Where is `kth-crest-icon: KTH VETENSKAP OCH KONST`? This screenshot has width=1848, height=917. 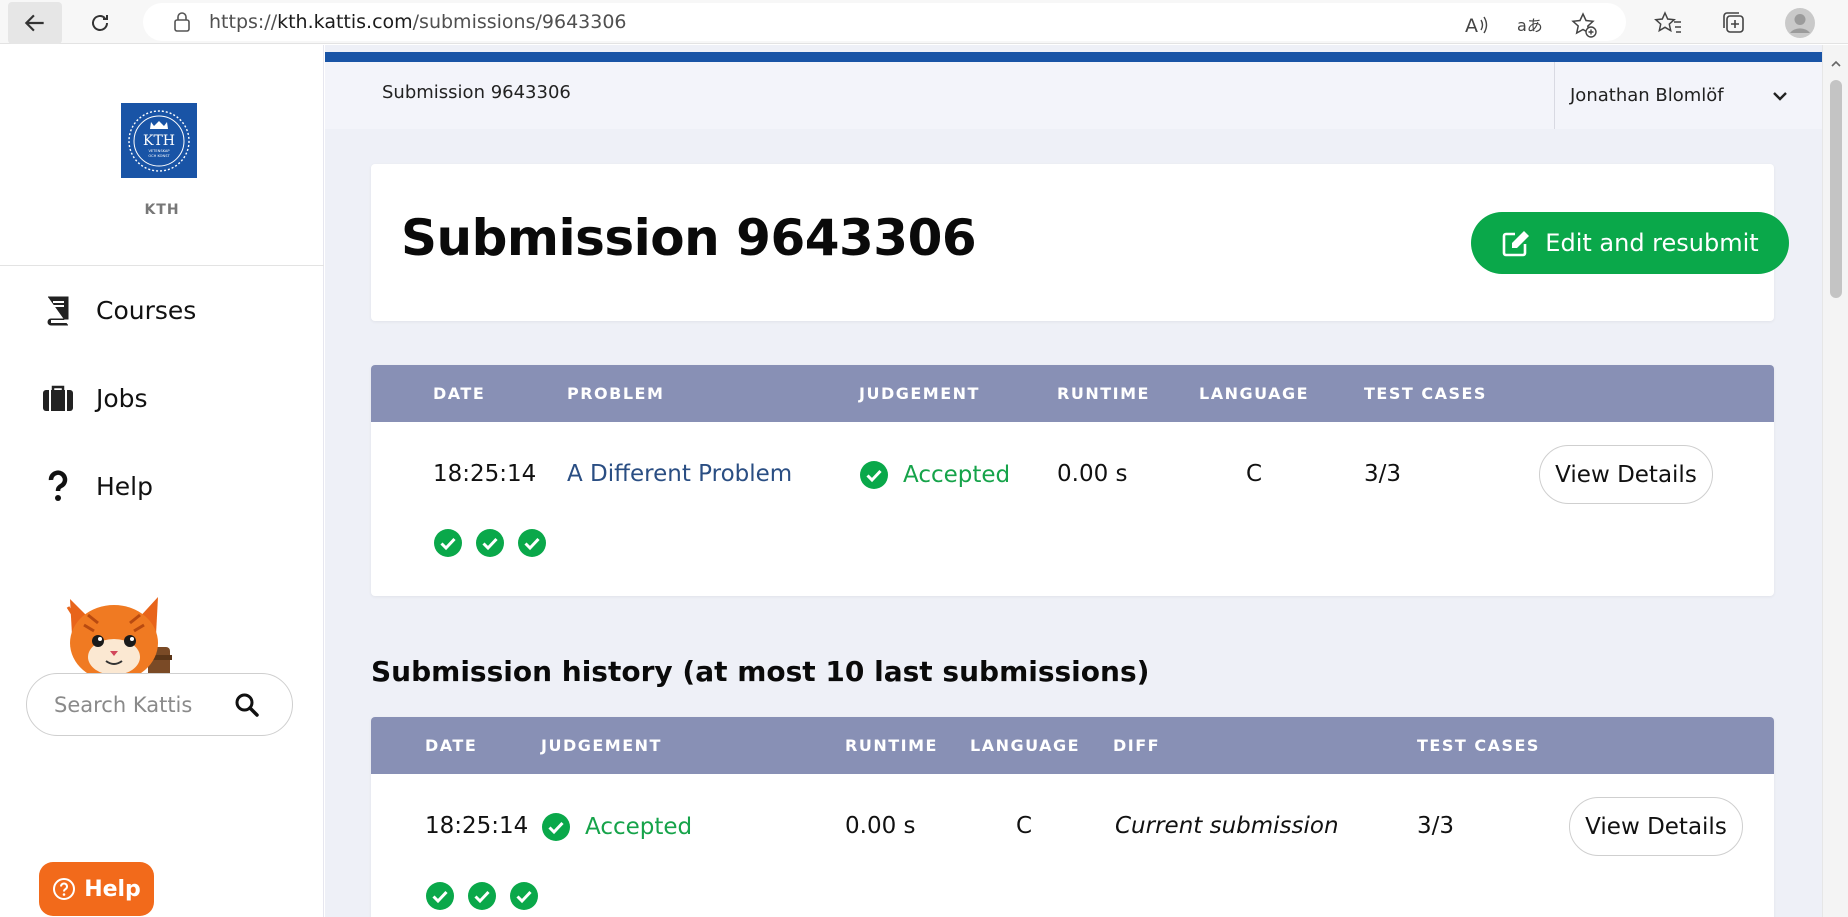 kth-crest-icon: KTH VETENSKAP OCH KONST is located at coordinates (159, 140).